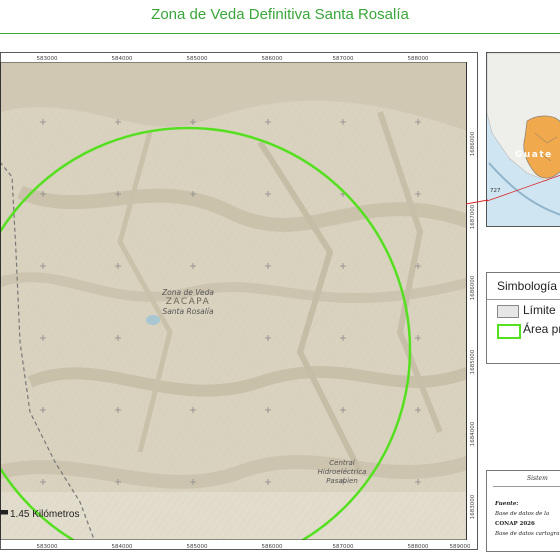  Describe the element at coordinates (527, 286) in the screenshot. I see `legend-title: Simbología` at that location.